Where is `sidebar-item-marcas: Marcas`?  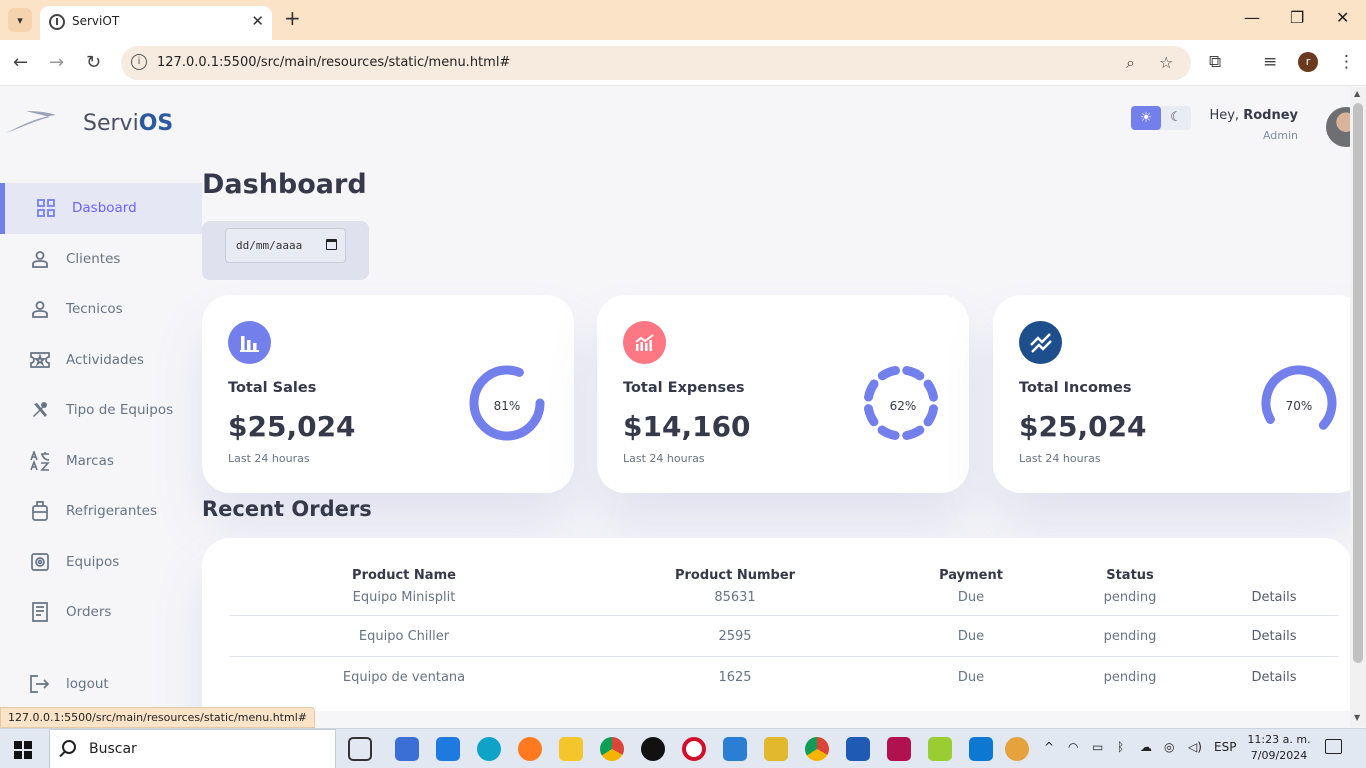 sidebar-item-marcas: Marcas is located at coordinates (101, 461).